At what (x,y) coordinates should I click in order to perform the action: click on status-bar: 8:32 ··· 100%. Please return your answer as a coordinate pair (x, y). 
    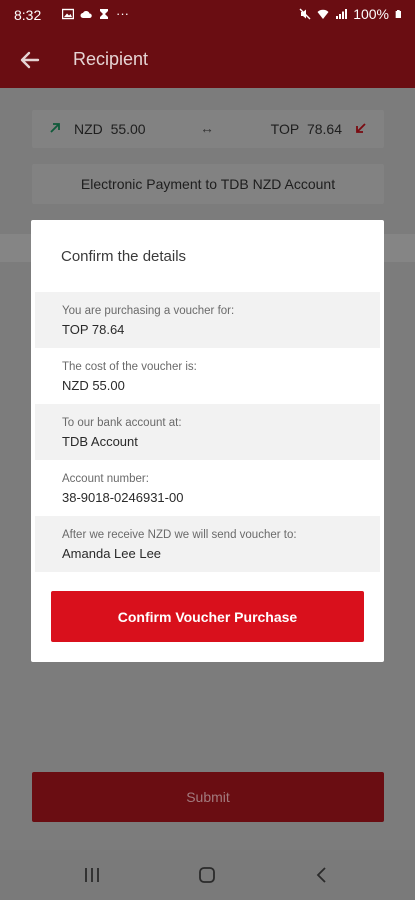
    Looking at the image, I should click on (207, 16).